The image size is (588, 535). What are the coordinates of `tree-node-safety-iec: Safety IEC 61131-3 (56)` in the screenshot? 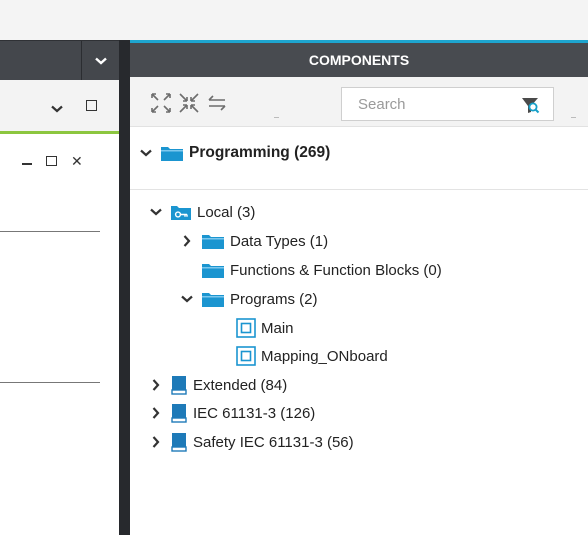 It's located at (252, 442).